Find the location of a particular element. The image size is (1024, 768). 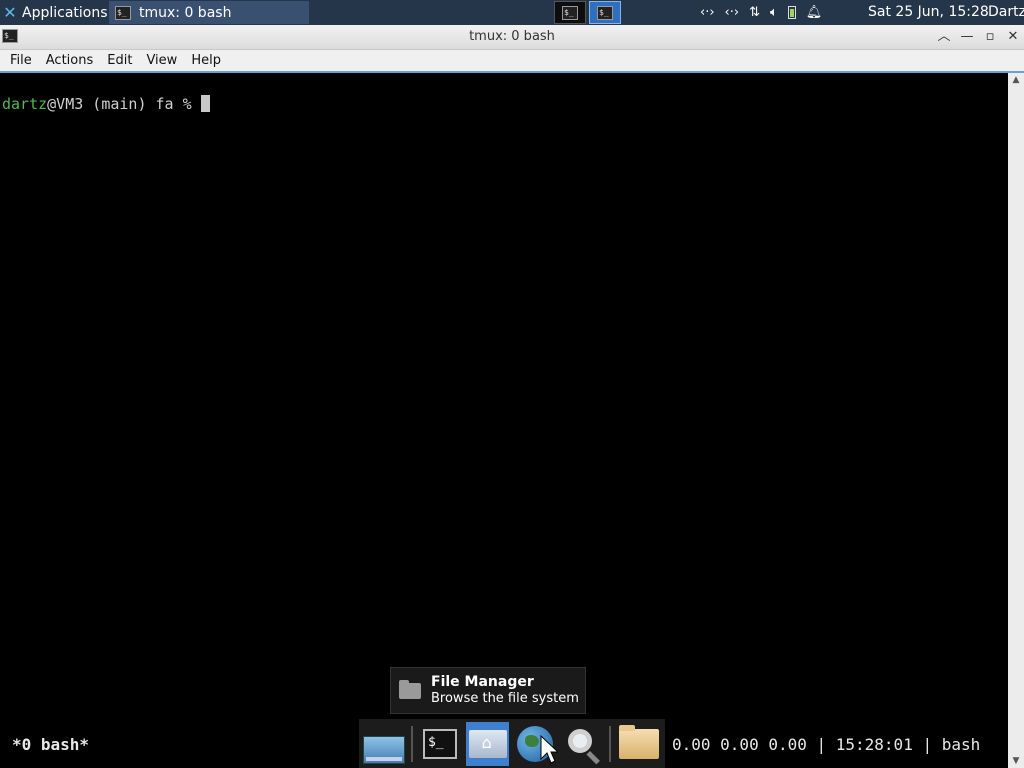

shell-prompt: dartz@VM3 (main) fa % is located at coordinates (106, 104).